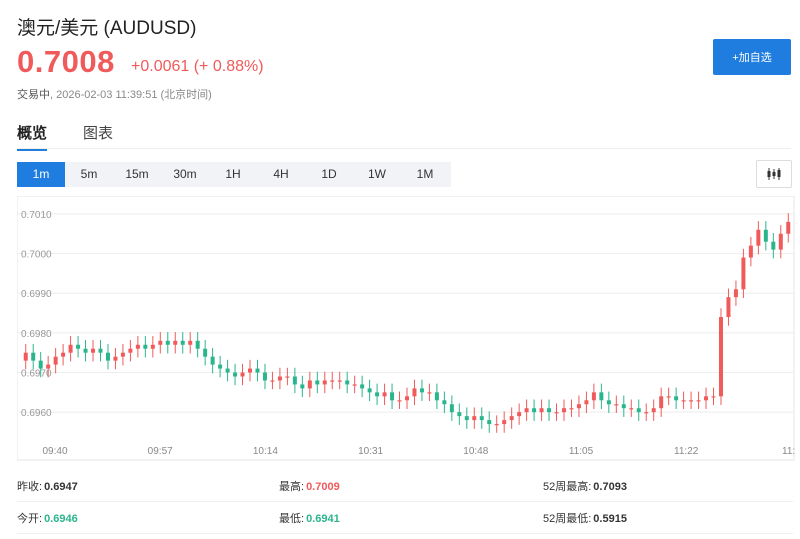 The width and height of the screenshot is (800, 539). I want to click on tab-chart: 图表, so click(98, 136).